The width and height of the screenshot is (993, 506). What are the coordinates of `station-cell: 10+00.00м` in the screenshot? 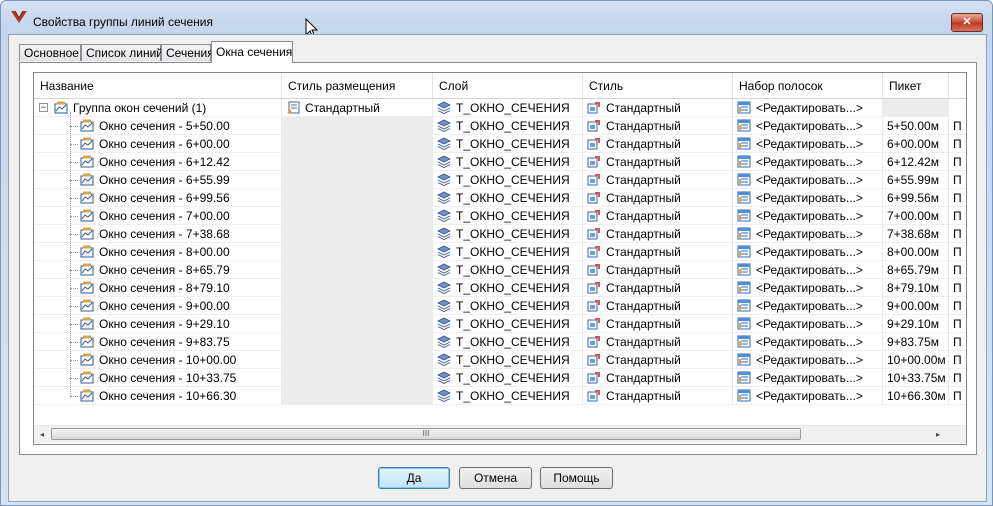 It's located at (916, 360).